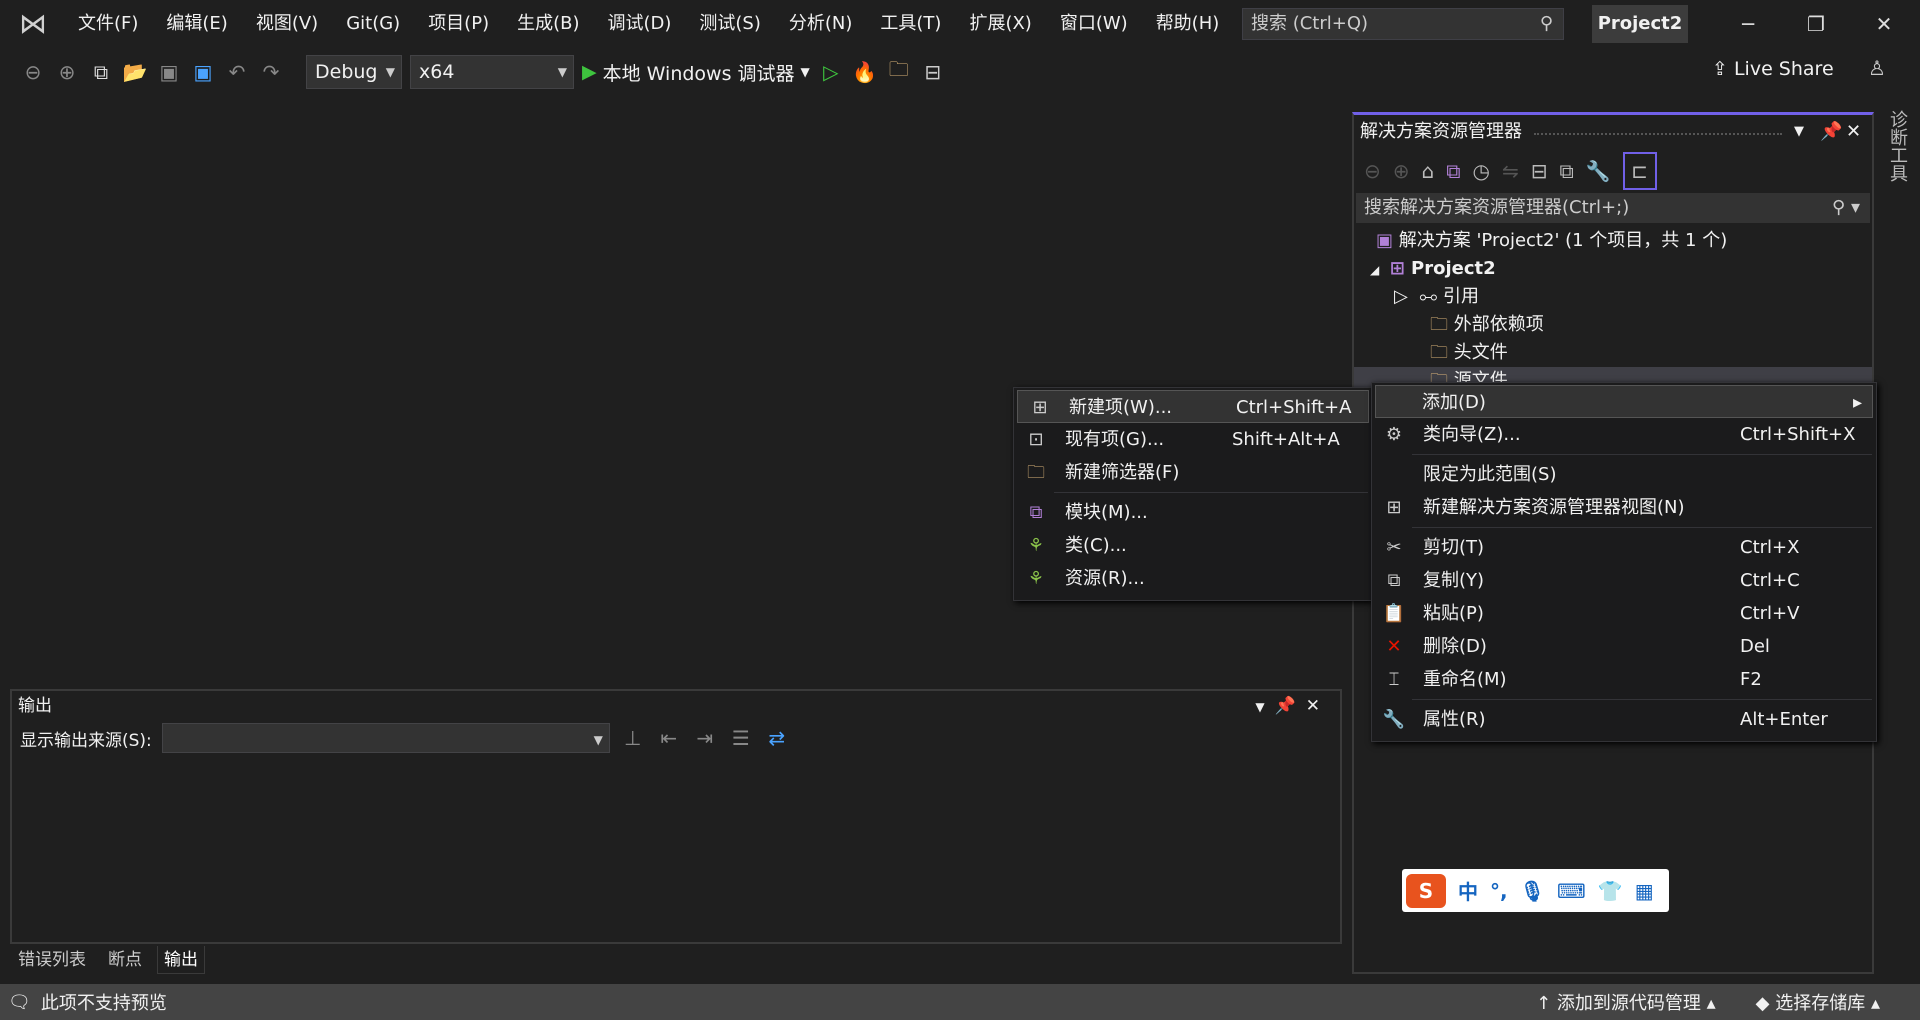 The image size is (1920, 1020). What do you see at coordinates (1468, 890) in the screenshot?
I see `ime-mode-button: 中` at bounding box center [1468, 890].